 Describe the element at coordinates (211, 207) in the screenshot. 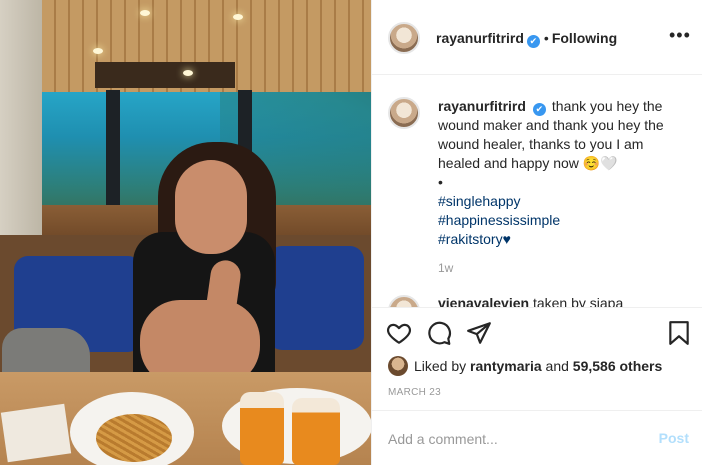

I see `person-face` at that location.